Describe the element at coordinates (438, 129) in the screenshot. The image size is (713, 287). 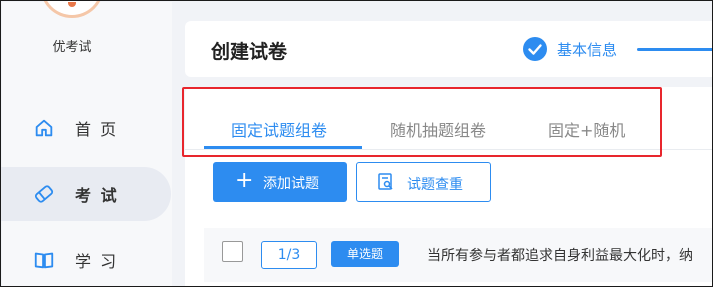
I see `tab-random-questions: 随机抽题组卷` at that location.